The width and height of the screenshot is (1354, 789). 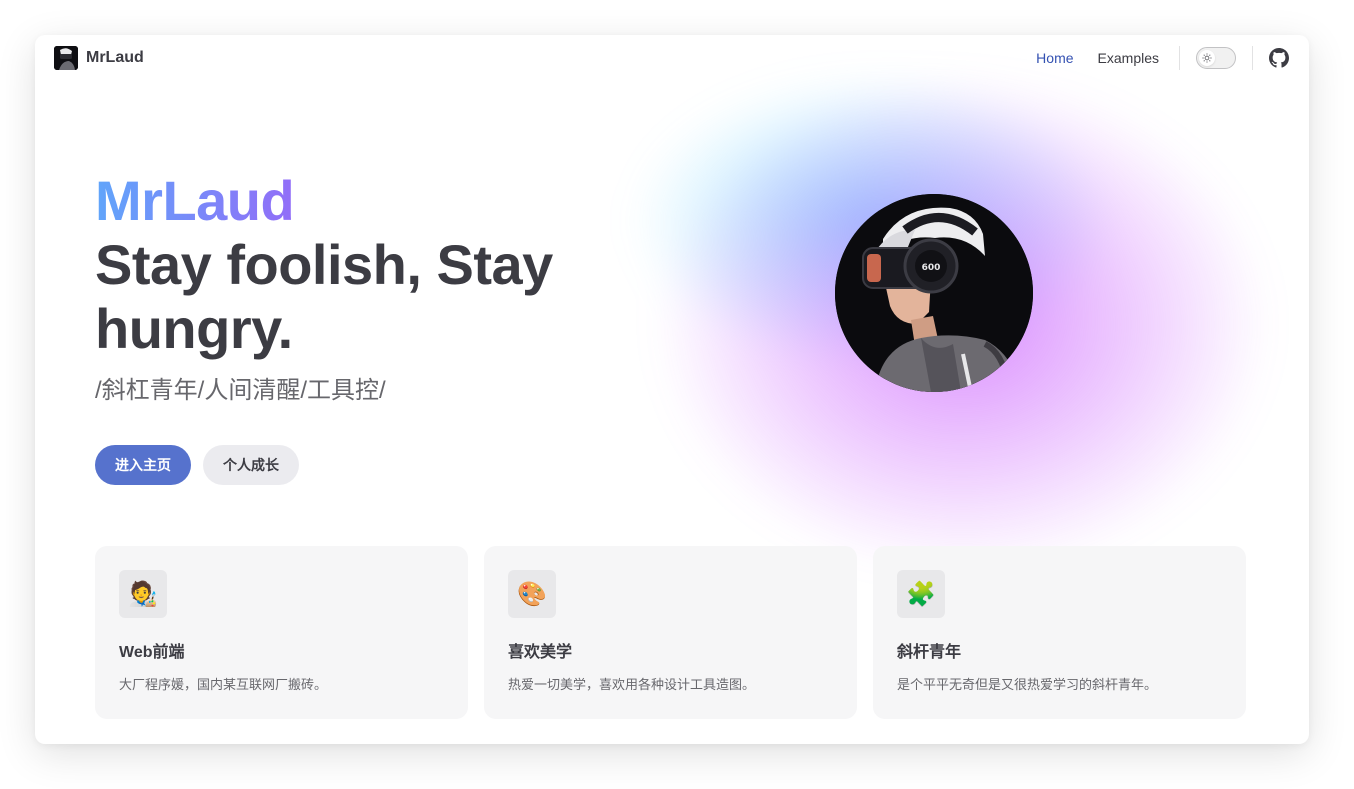 I want to click on hero-subtitle: /斜杠青年/人间清醒/工具控/, so click(x=240, y=390).